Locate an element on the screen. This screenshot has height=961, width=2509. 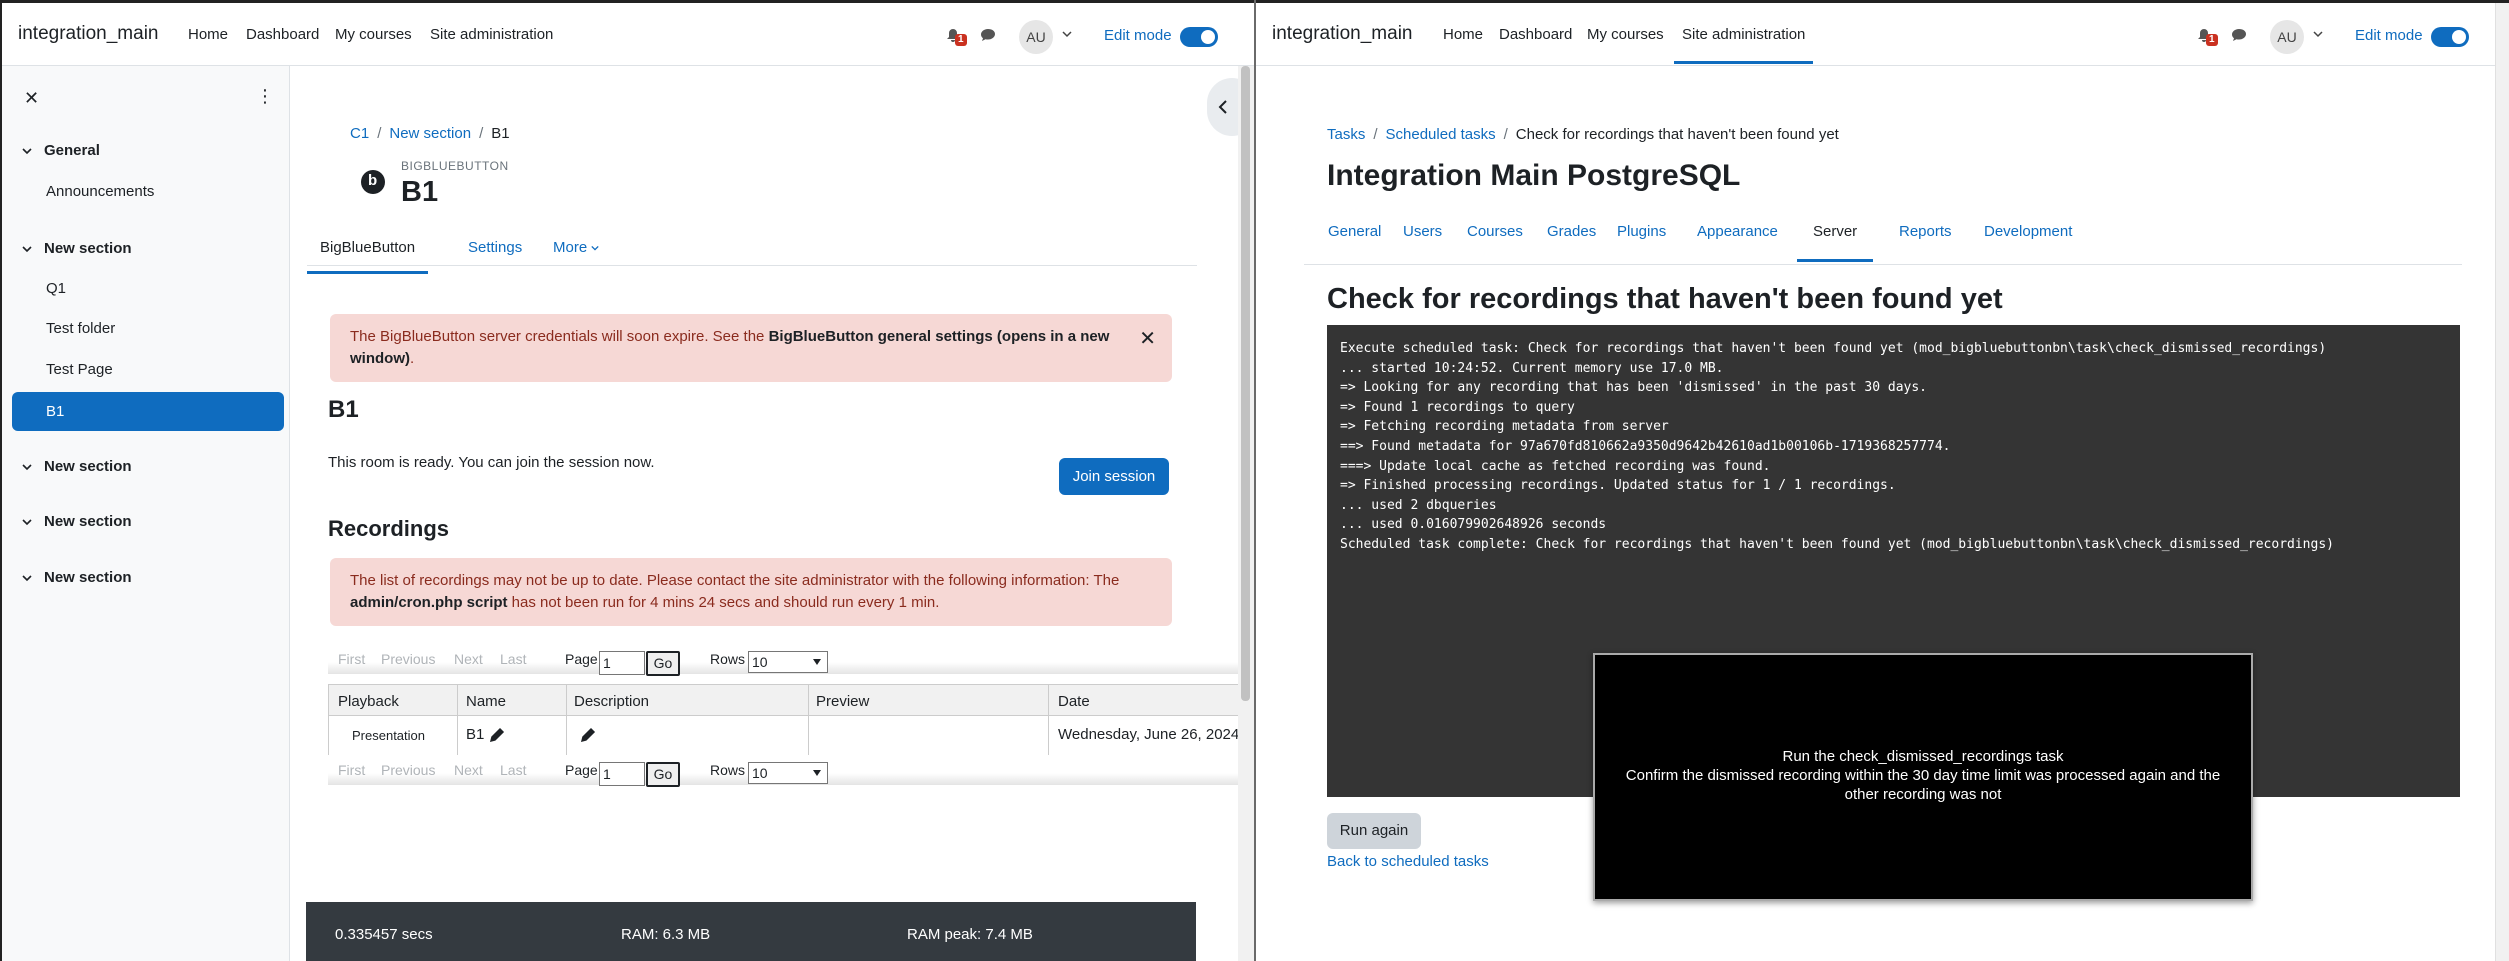
course-section-general: General is located at coordinates (61, 150).